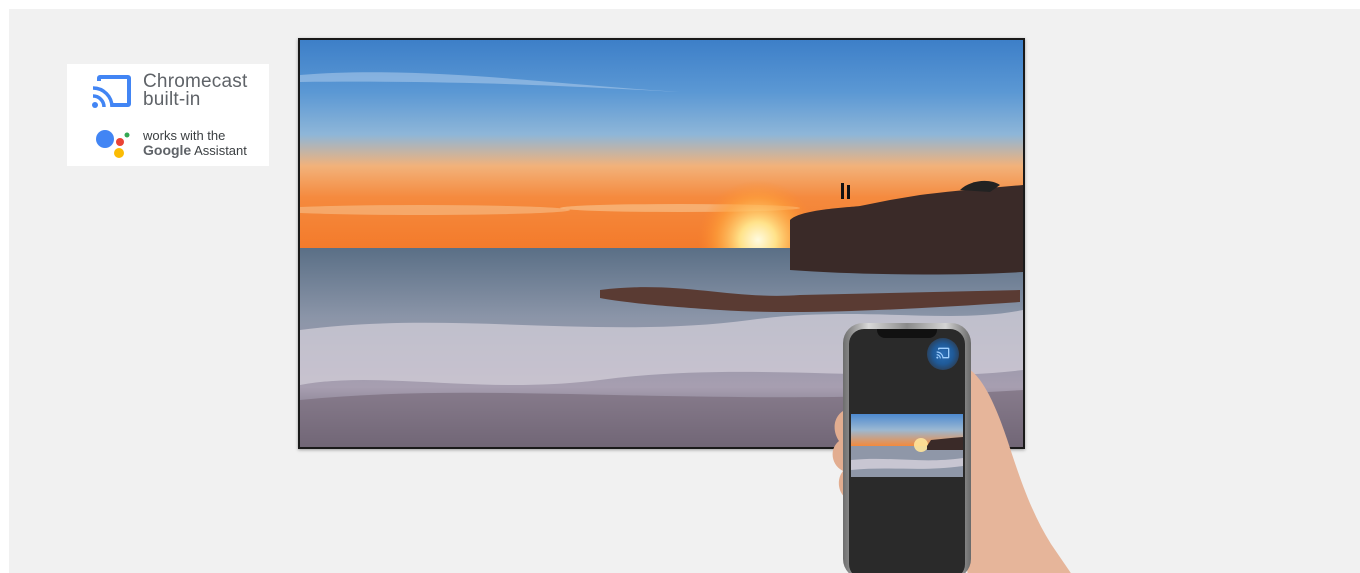 The image size is (1360, 573). Describe the element at coordinates (113, 144) in the screenshot. I see `google-assistant-icon` at that location.